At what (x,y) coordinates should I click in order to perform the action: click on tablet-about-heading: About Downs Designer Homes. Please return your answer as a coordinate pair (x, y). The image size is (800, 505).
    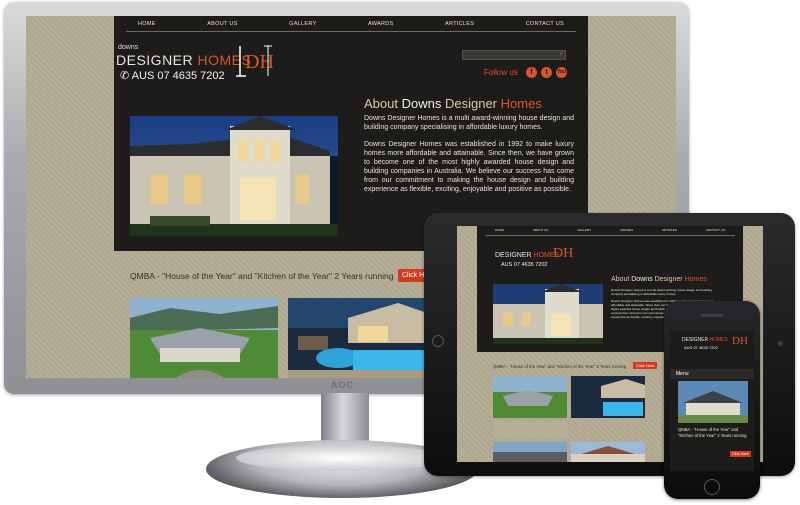
    Looking at the image, I should click on (659, 279).